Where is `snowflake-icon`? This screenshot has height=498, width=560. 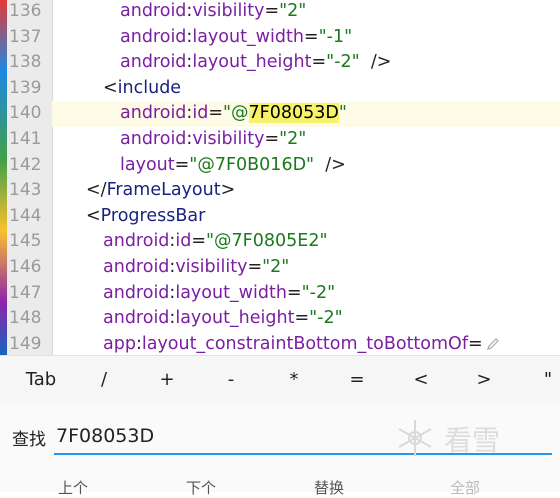
snowflake-icon is located at coordinates (415, 438).